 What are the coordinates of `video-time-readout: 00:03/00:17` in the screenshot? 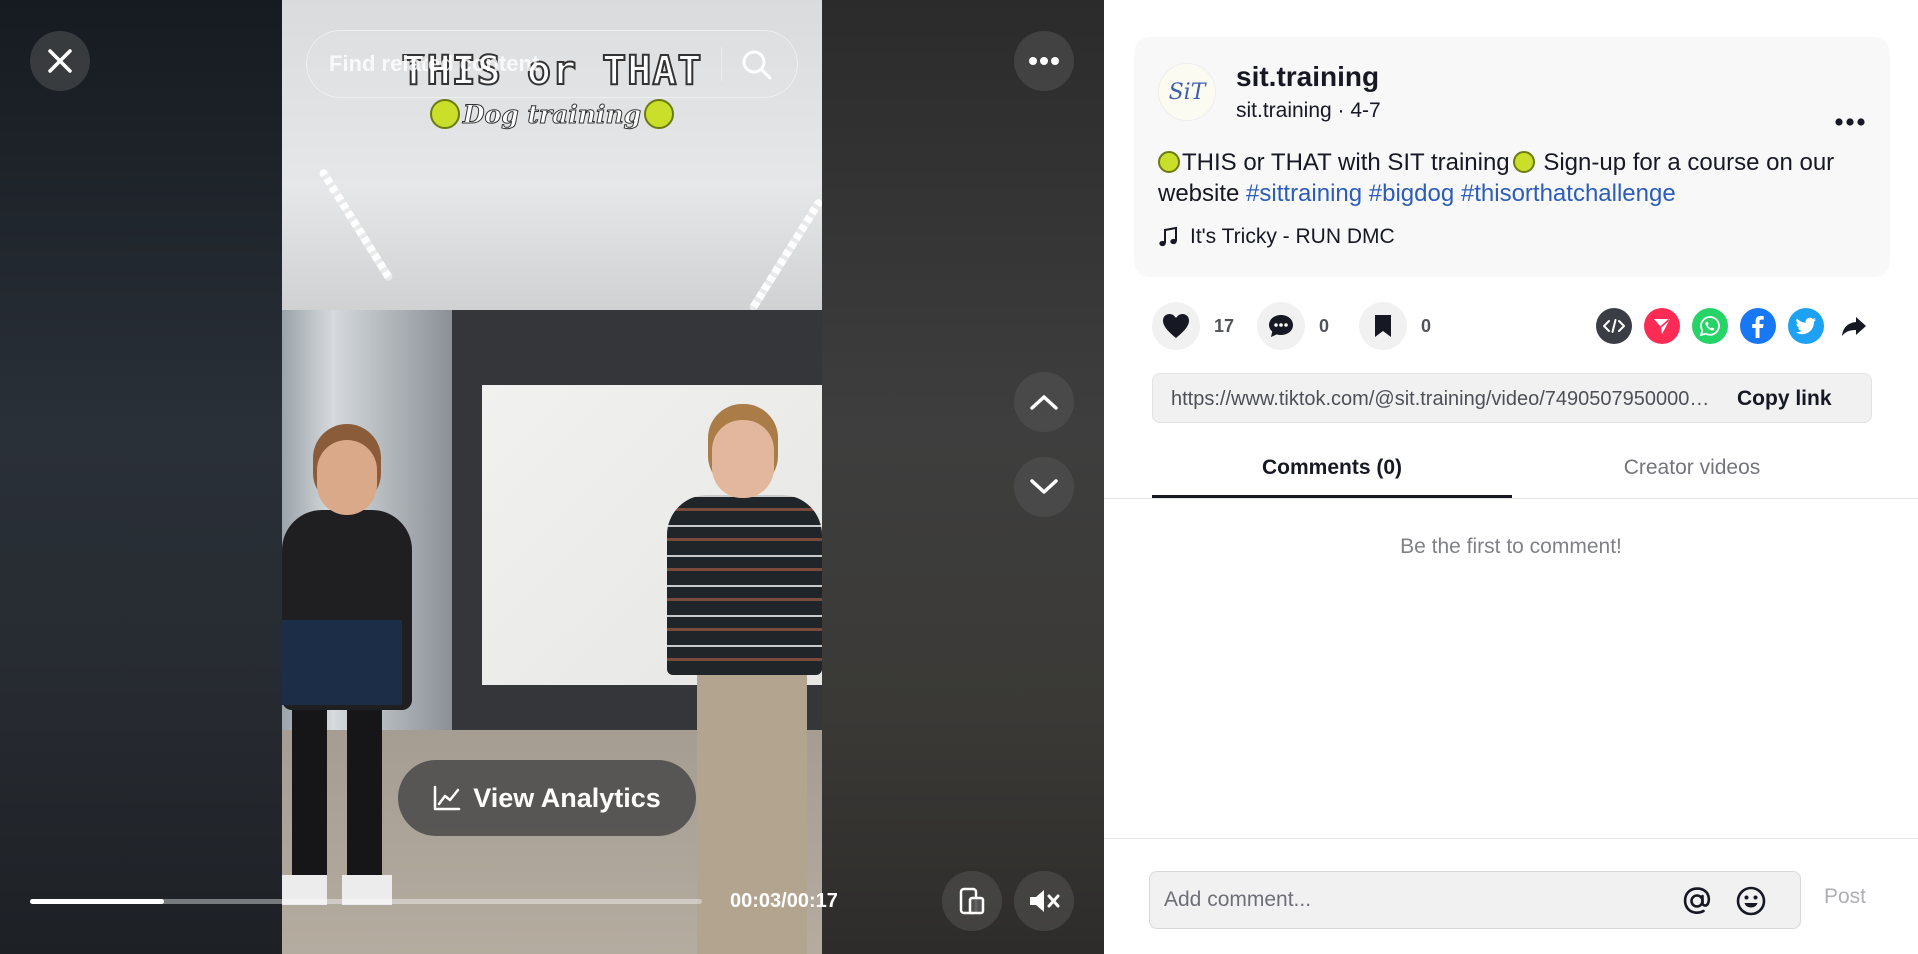 It's located at (784, 901).